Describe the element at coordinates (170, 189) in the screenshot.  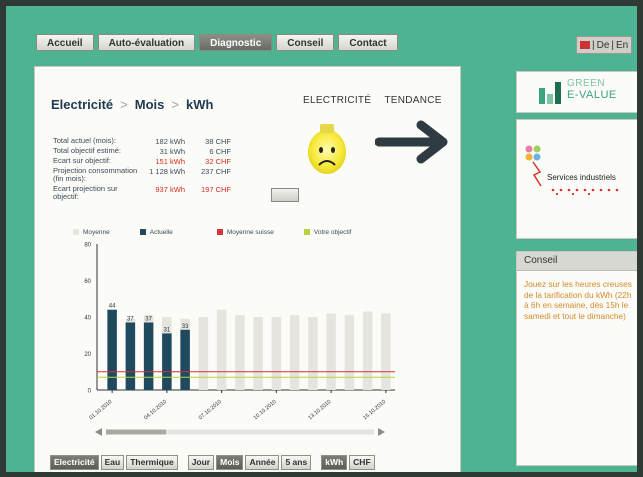
I see `stat-kwh: 937 kWh` at that location.